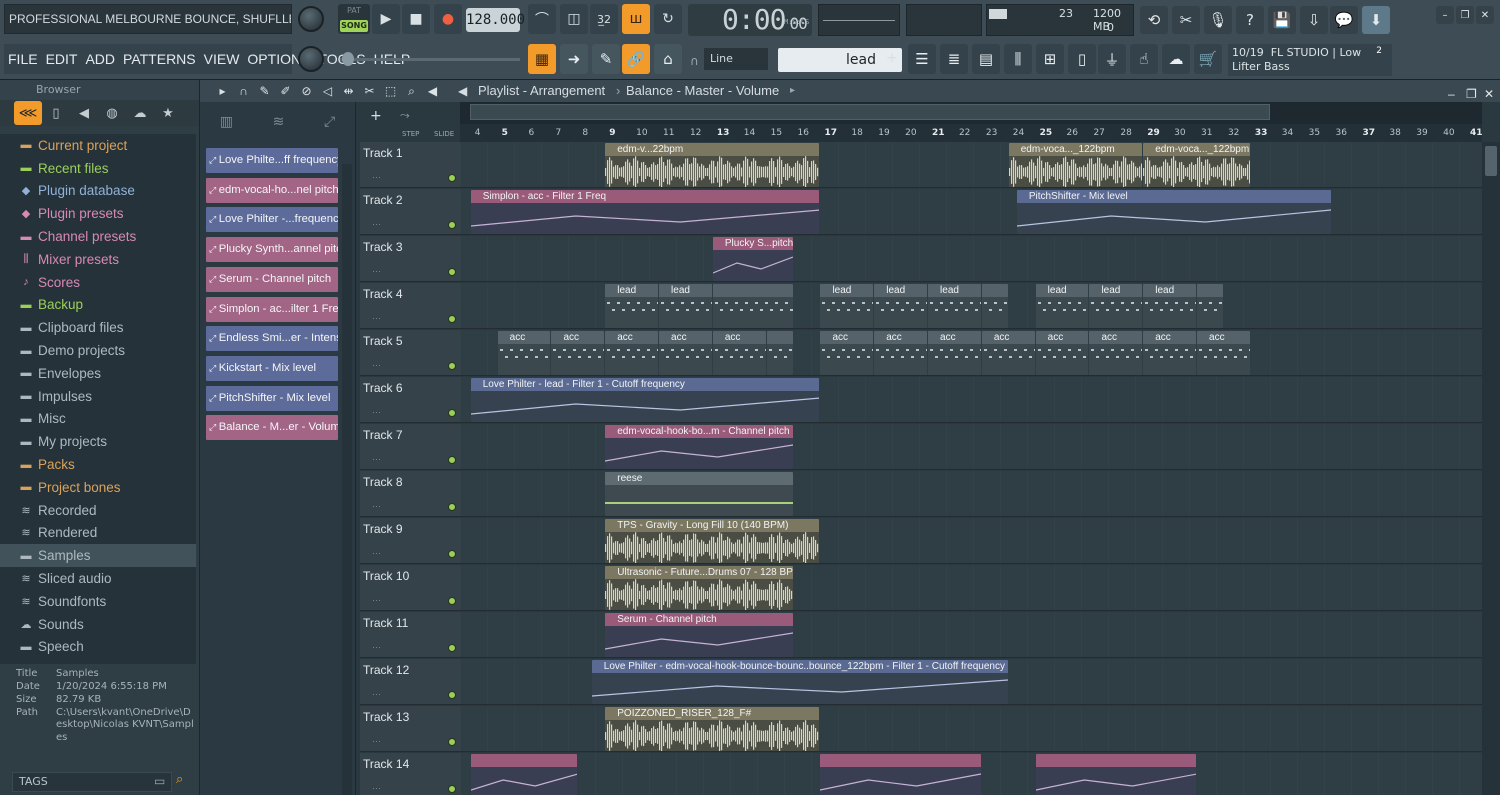 The width and height of the screenshot is (1500, 795). I want to click on pattern-picker-item: ⤢ Endless Smi...er - Intensit, so click(272, 339).